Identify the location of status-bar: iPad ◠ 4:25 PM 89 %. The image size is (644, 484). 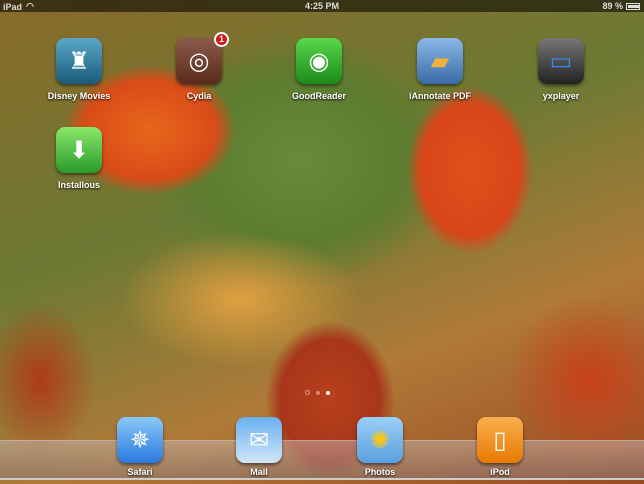
(322, 6).